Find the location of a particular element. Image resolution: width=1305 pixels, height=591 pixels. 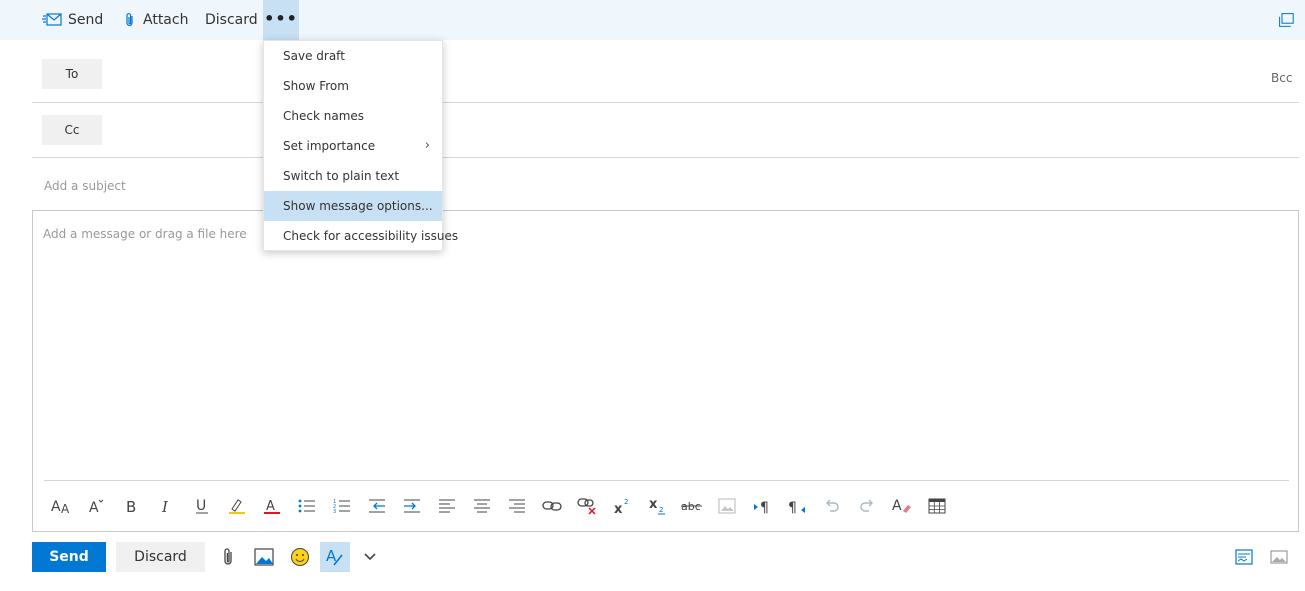

strikethrough-icon: abc is located at coordinates (691, 506).